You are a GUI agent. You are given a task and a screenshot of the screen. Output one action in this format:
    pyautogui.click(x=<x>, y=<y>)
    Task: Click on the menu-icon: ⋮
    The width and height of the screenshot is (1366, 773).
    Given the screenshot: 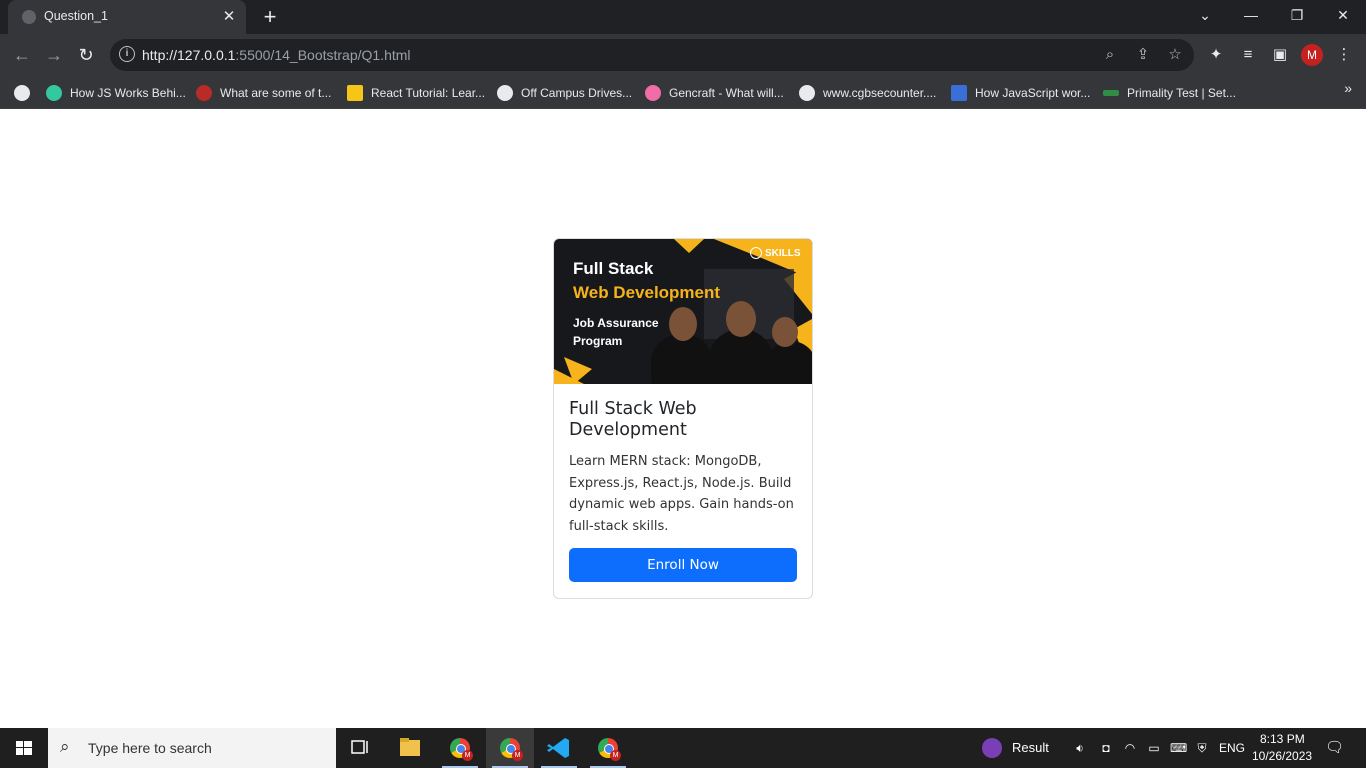 What is the action you would take?
    pyautogui.click(x=1344, y=55)
    